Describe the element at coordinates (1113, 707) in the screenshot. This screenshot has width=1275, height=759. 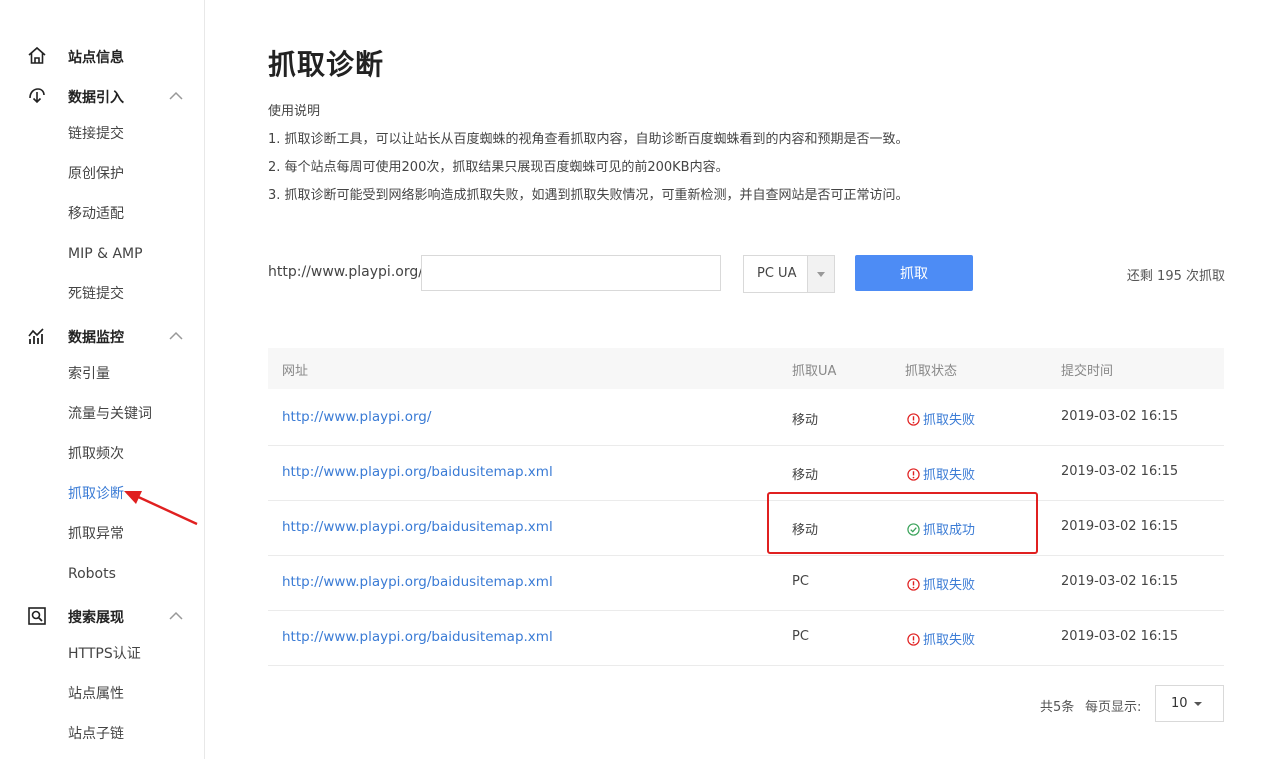
I see `per-page-label: 每页显示:` at that location.